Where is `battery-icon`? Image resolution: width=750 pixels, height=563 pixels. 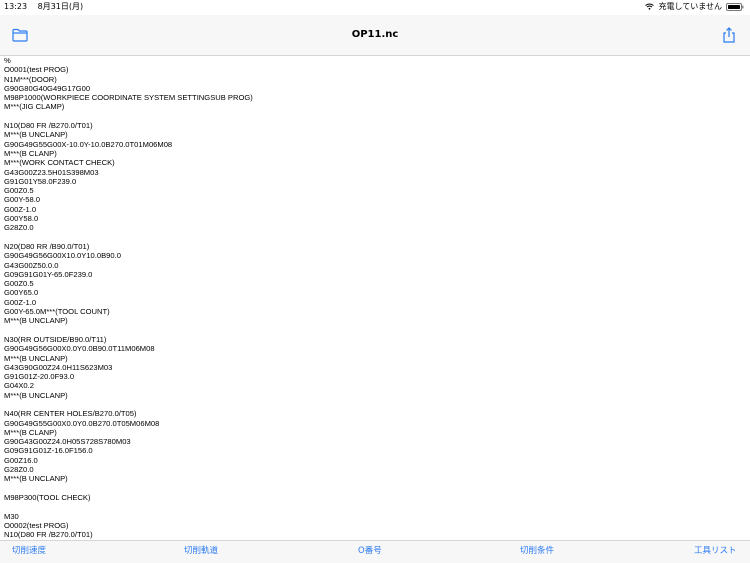
battery-icon is located at coordinates (735, 6).